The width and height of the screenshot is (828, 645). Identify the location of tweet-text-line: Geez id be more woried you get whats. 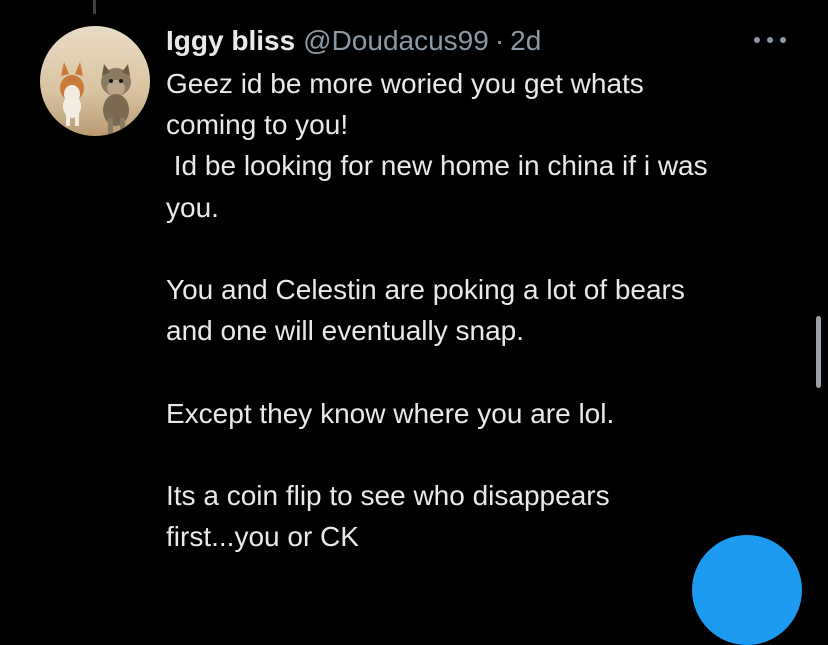
(405, 83).